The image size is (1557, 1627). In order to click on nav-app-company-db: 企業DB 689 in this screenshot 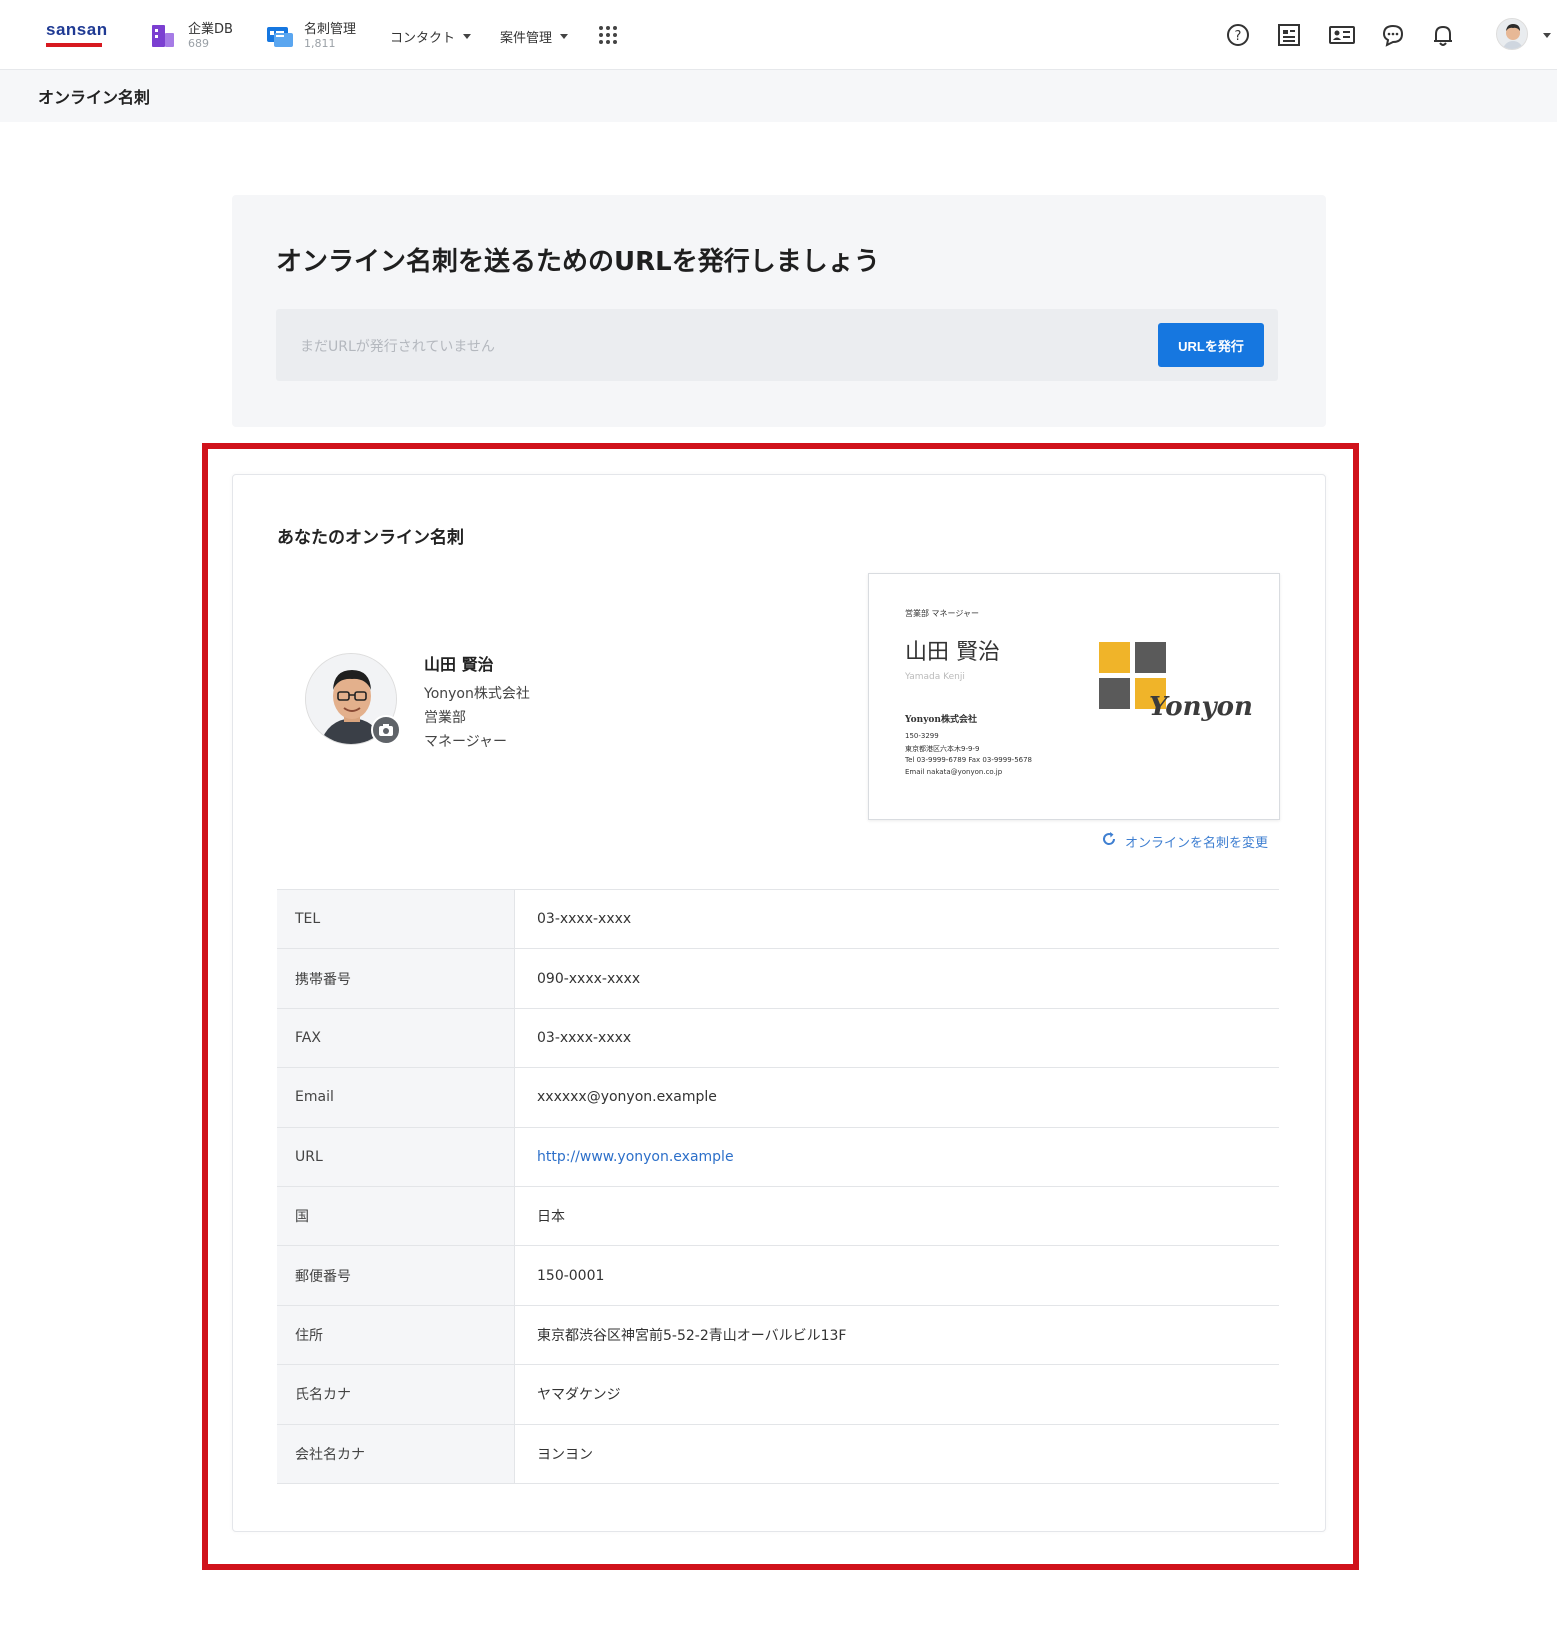, I will do `click(191, 36)`.